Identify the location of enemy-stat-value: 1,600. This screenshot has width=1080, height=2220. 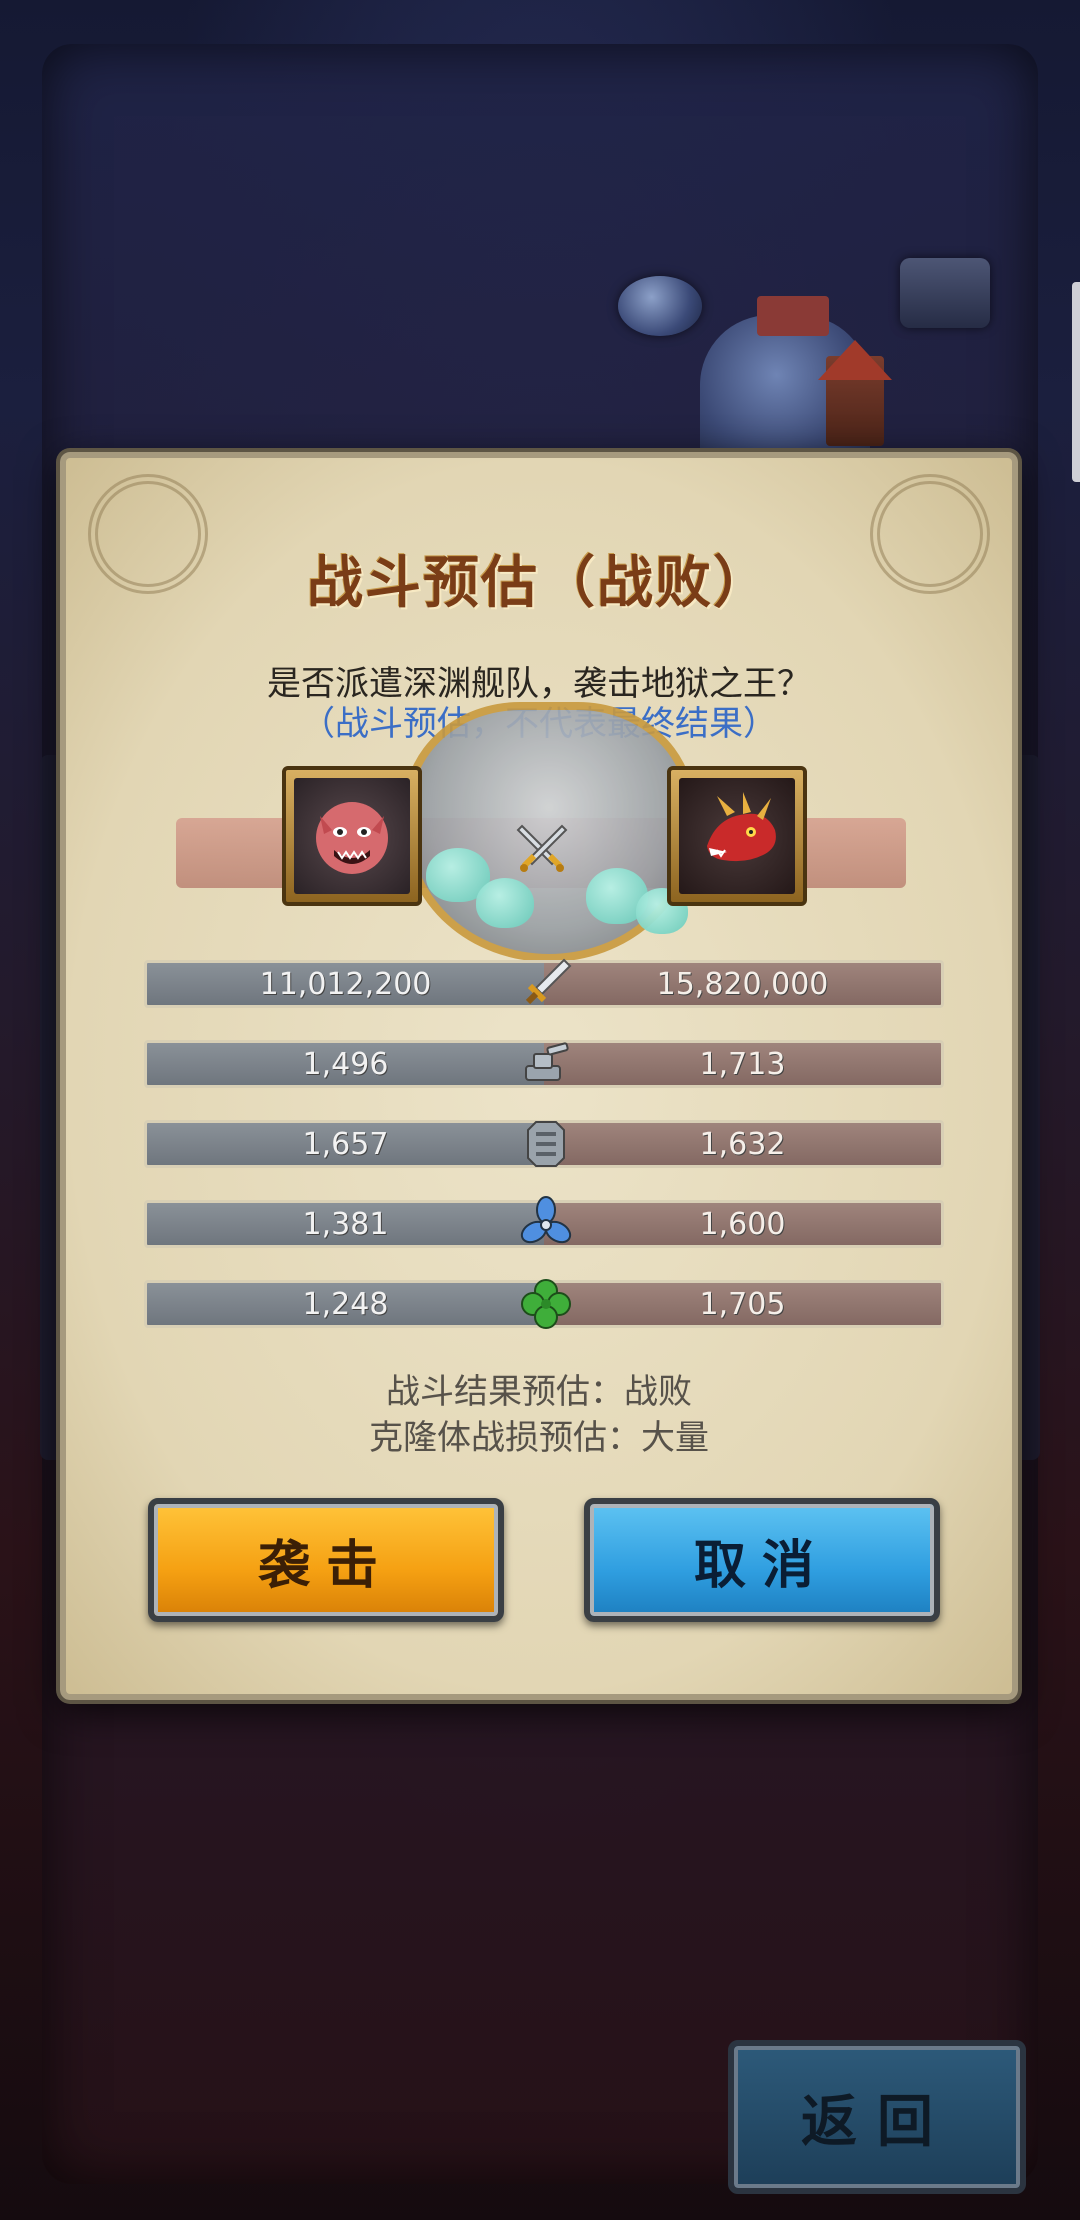
(742, 1224).